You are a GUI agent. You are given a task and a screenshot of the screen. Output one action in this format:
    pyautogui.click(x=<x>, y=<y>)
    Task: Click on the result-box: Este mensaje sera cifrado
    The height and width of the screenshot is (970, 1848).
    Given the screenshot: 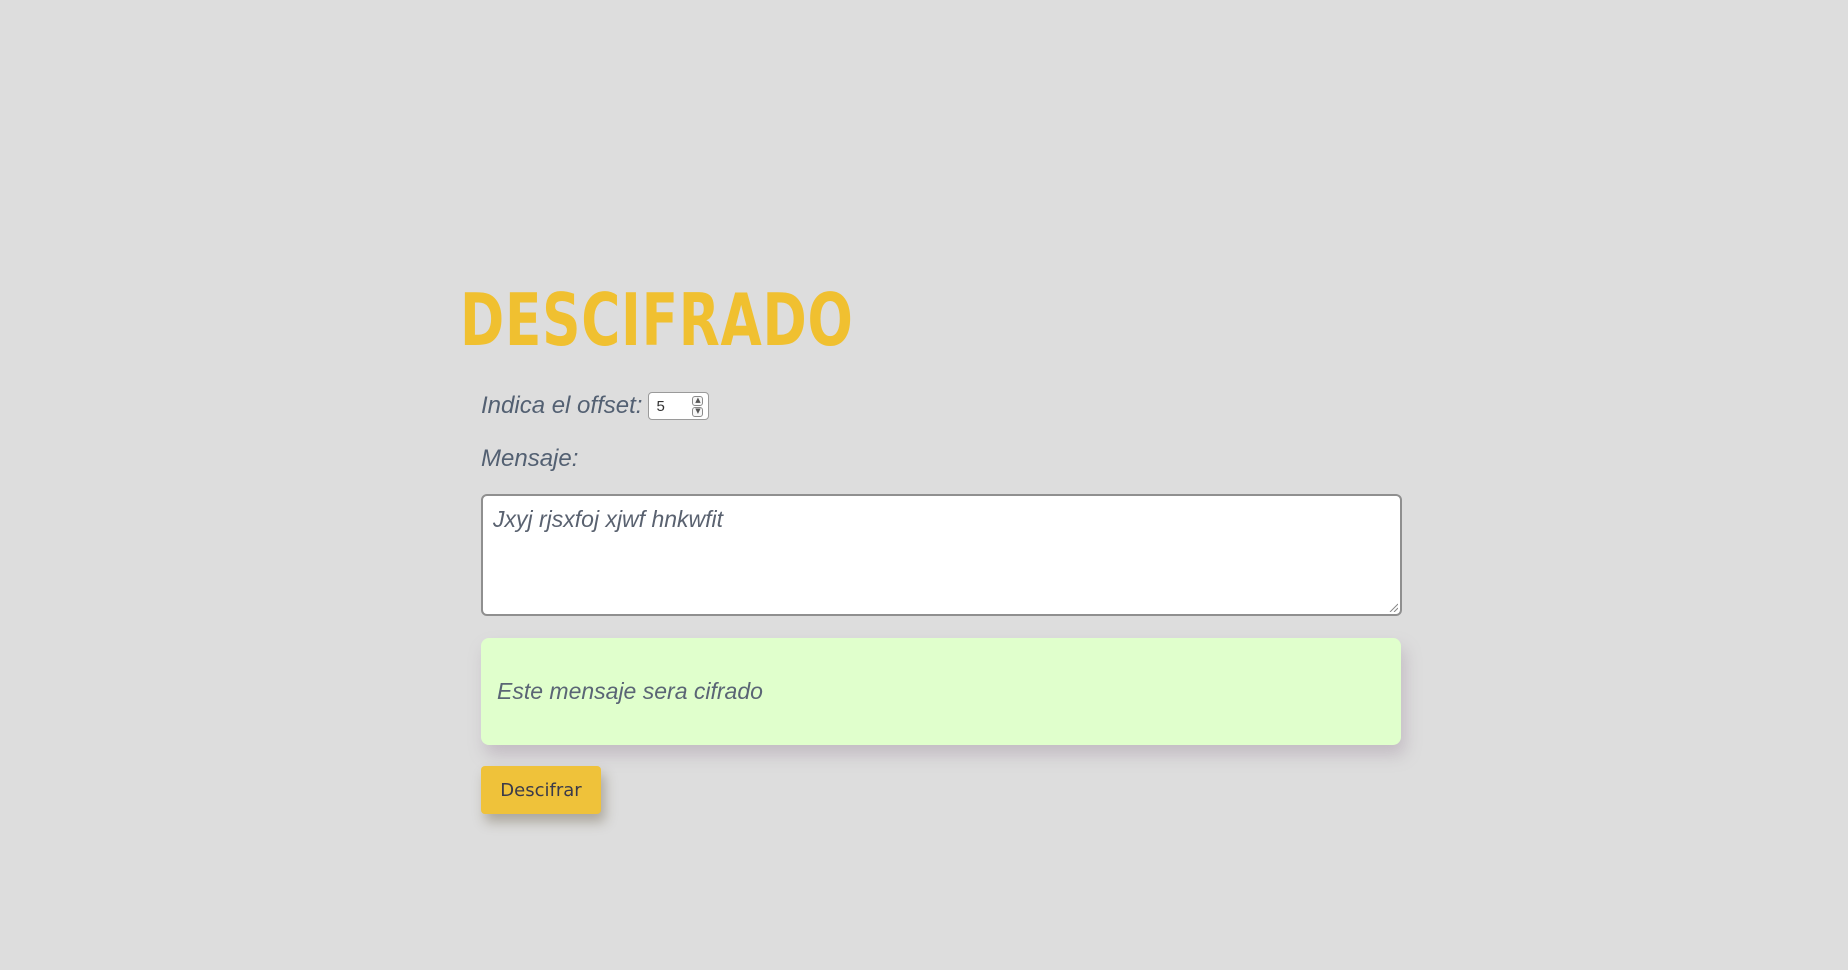 What is the action you would take?
    pyautogui.click(x=941, y=691)
    